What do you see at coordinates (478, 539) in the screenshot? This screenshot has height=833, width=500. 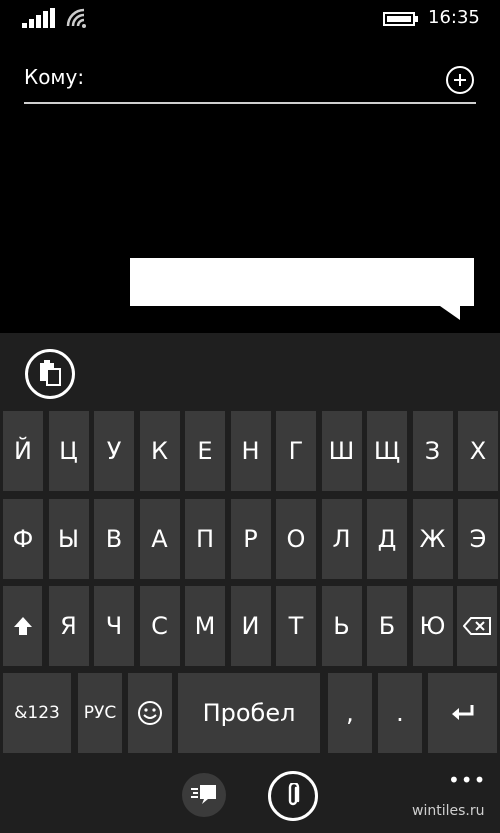 I see `key-Э: Э` at bounding box center [478, 539].